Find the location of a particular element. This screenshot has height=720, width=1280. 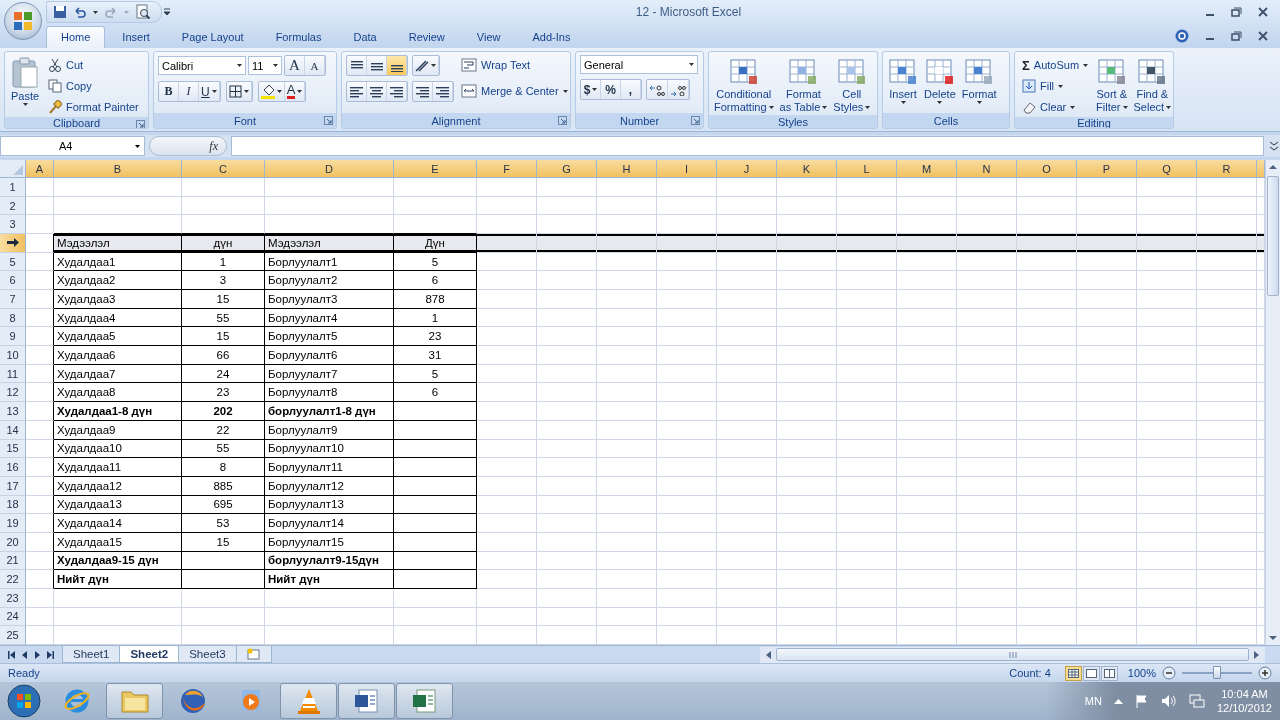

column-header: N is located at coordinates (987, 169).